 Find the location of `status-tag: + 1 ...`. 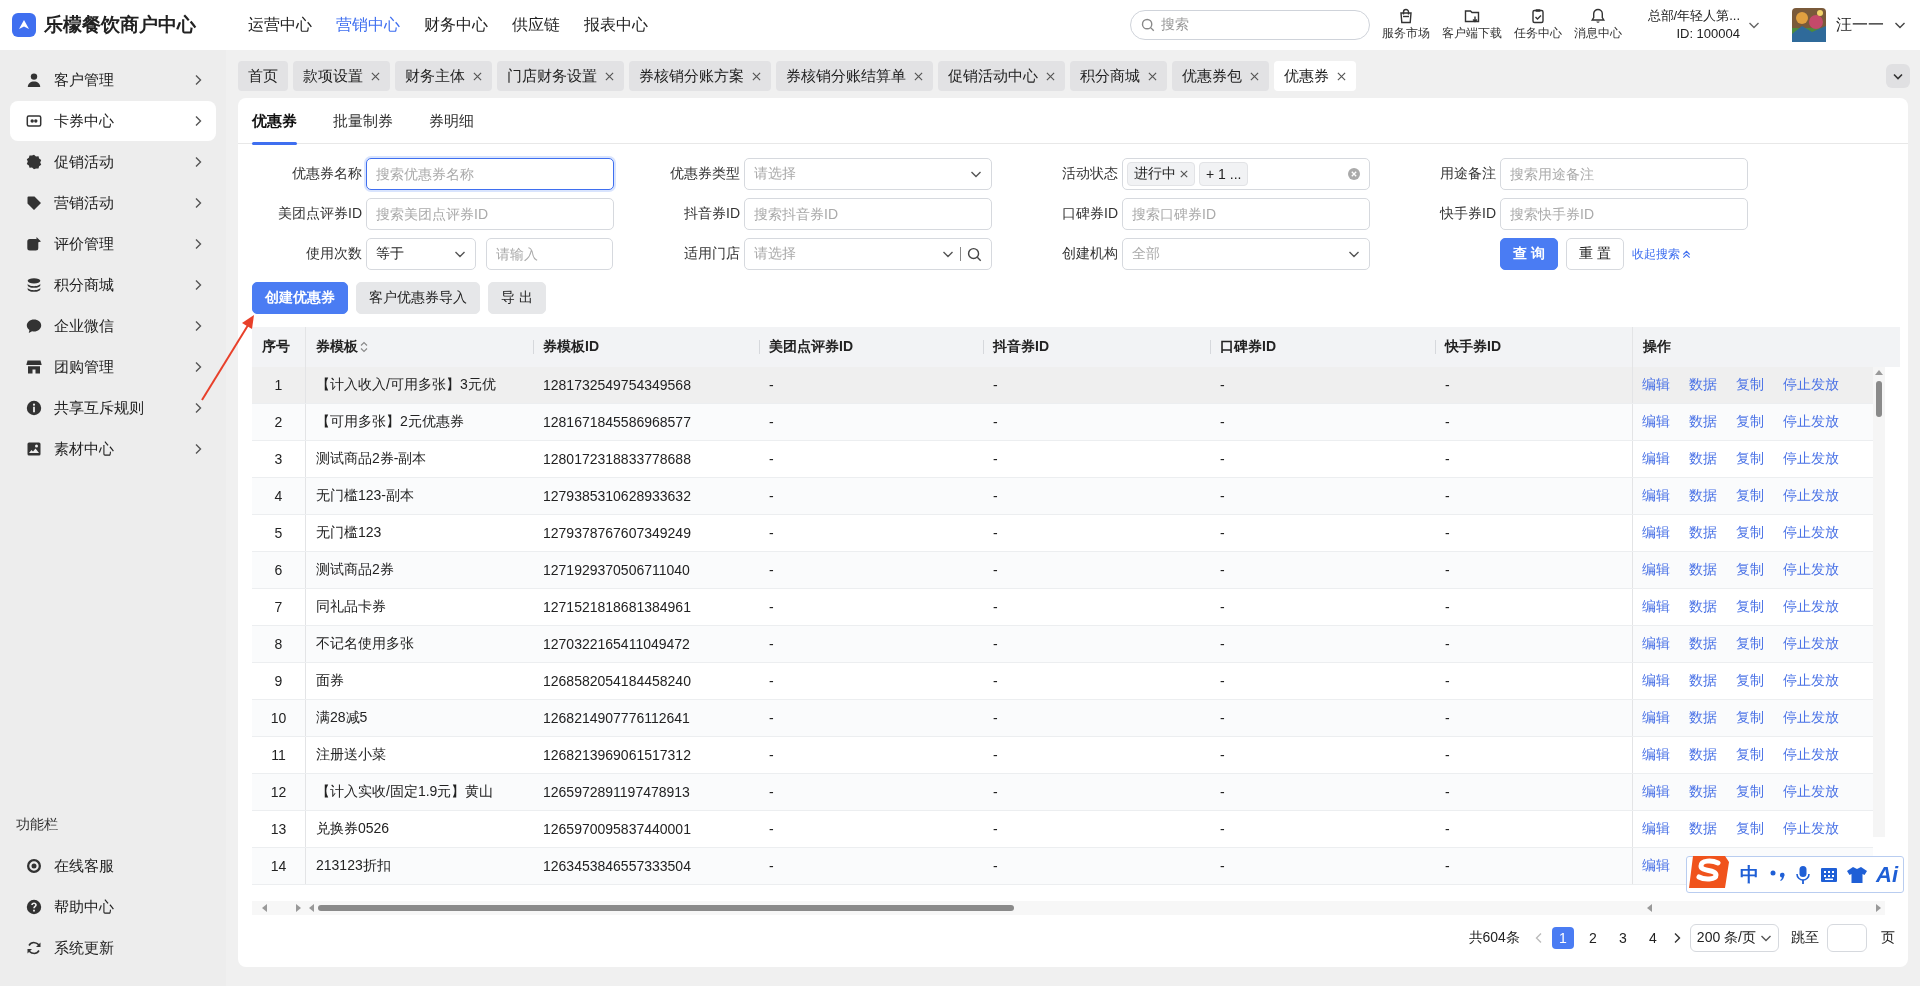

status-tag: + 1 ... is located at coordinates (1224, 174).